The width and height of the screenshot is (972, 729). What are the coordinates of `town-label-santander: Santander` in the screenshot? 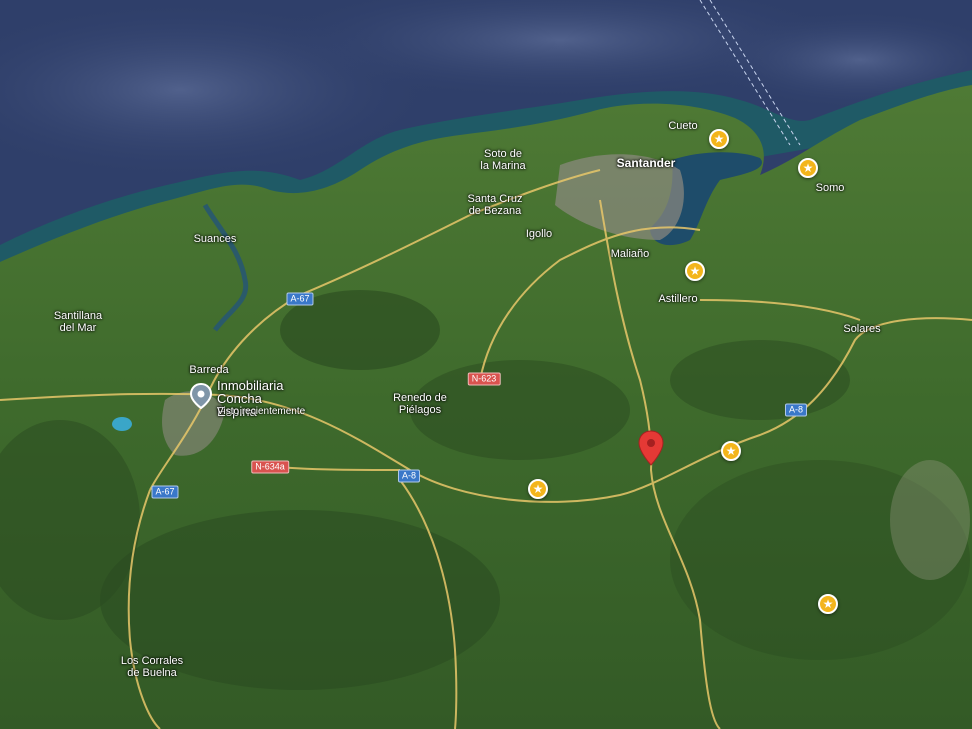 It's located at (646, 163).